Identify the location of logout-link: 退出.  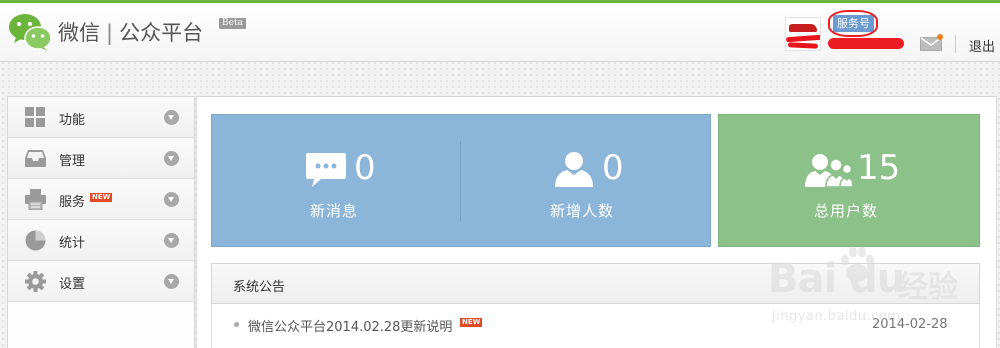
(982, 45).